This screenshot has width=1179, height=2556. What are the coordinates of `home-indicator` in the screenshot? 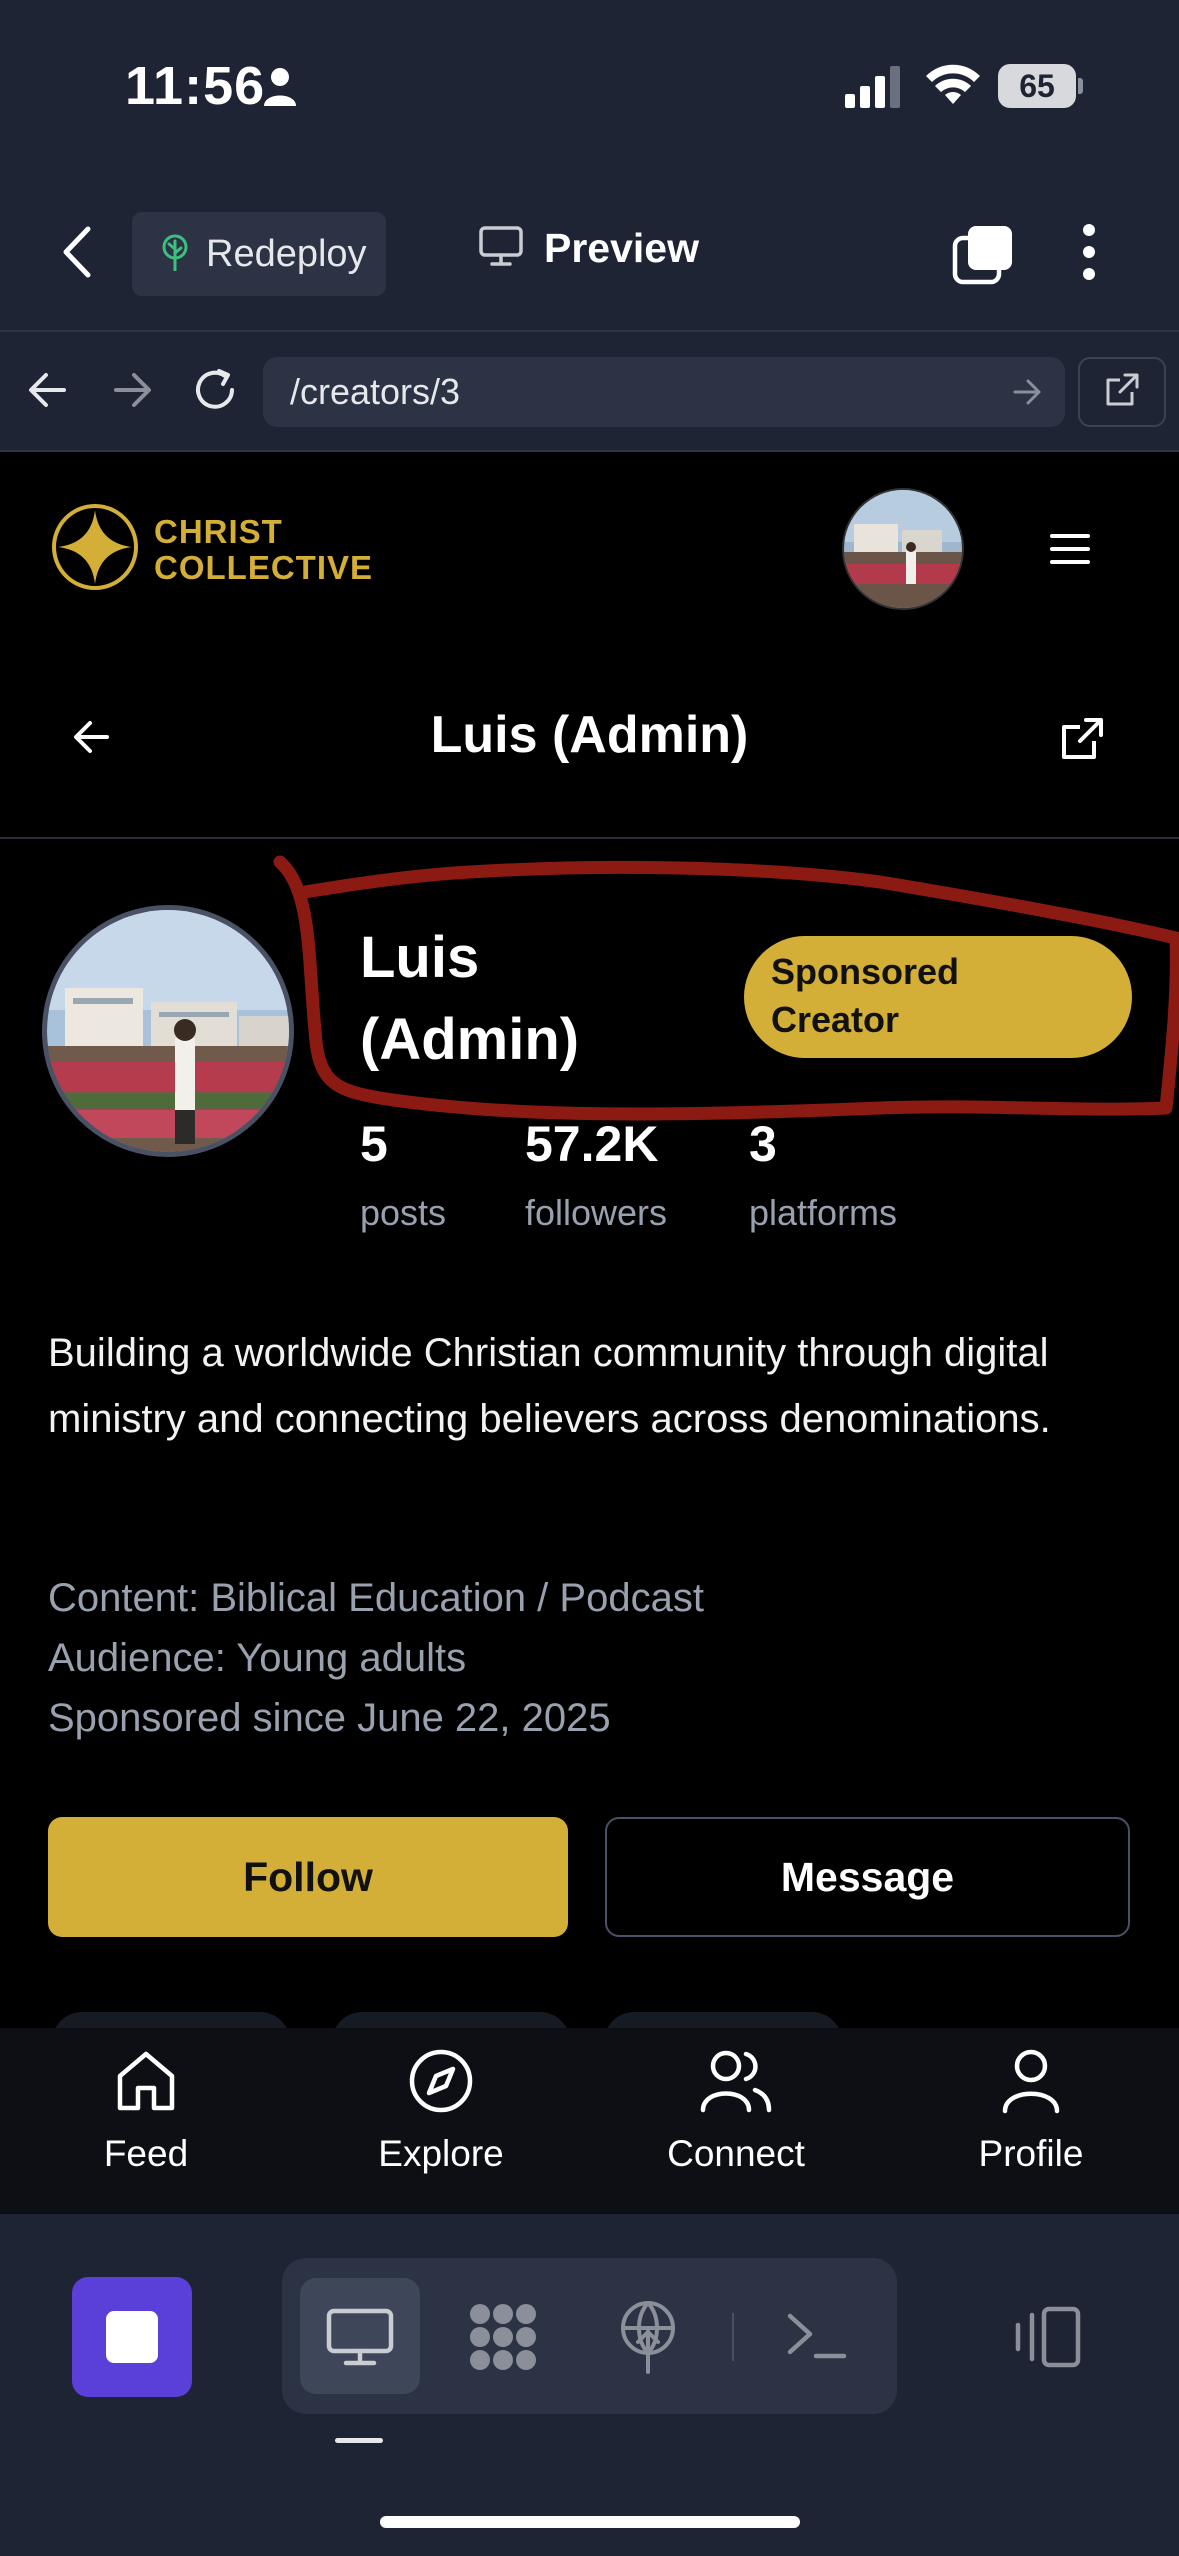 It's located at (590, 2522).